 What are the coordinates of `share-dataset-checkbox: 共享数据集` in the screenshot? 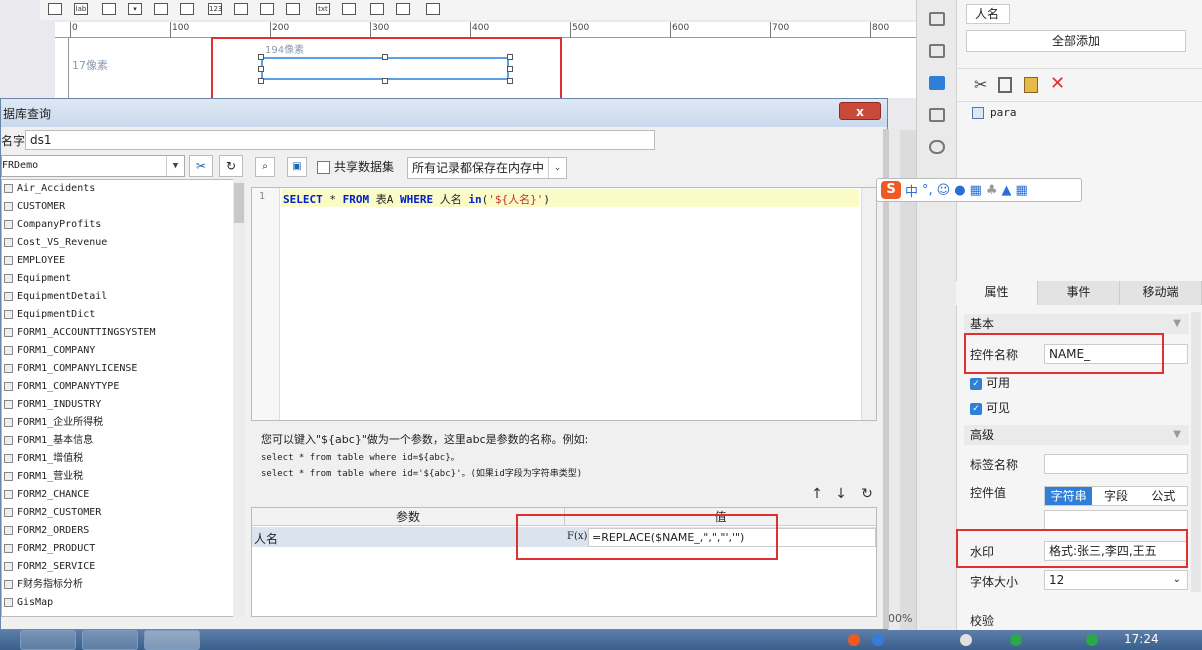 It's located at (355, 167).